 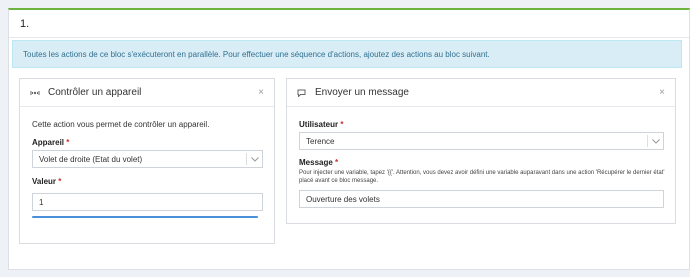 I want to click on value-input: 1, so click(x=147, y=202).